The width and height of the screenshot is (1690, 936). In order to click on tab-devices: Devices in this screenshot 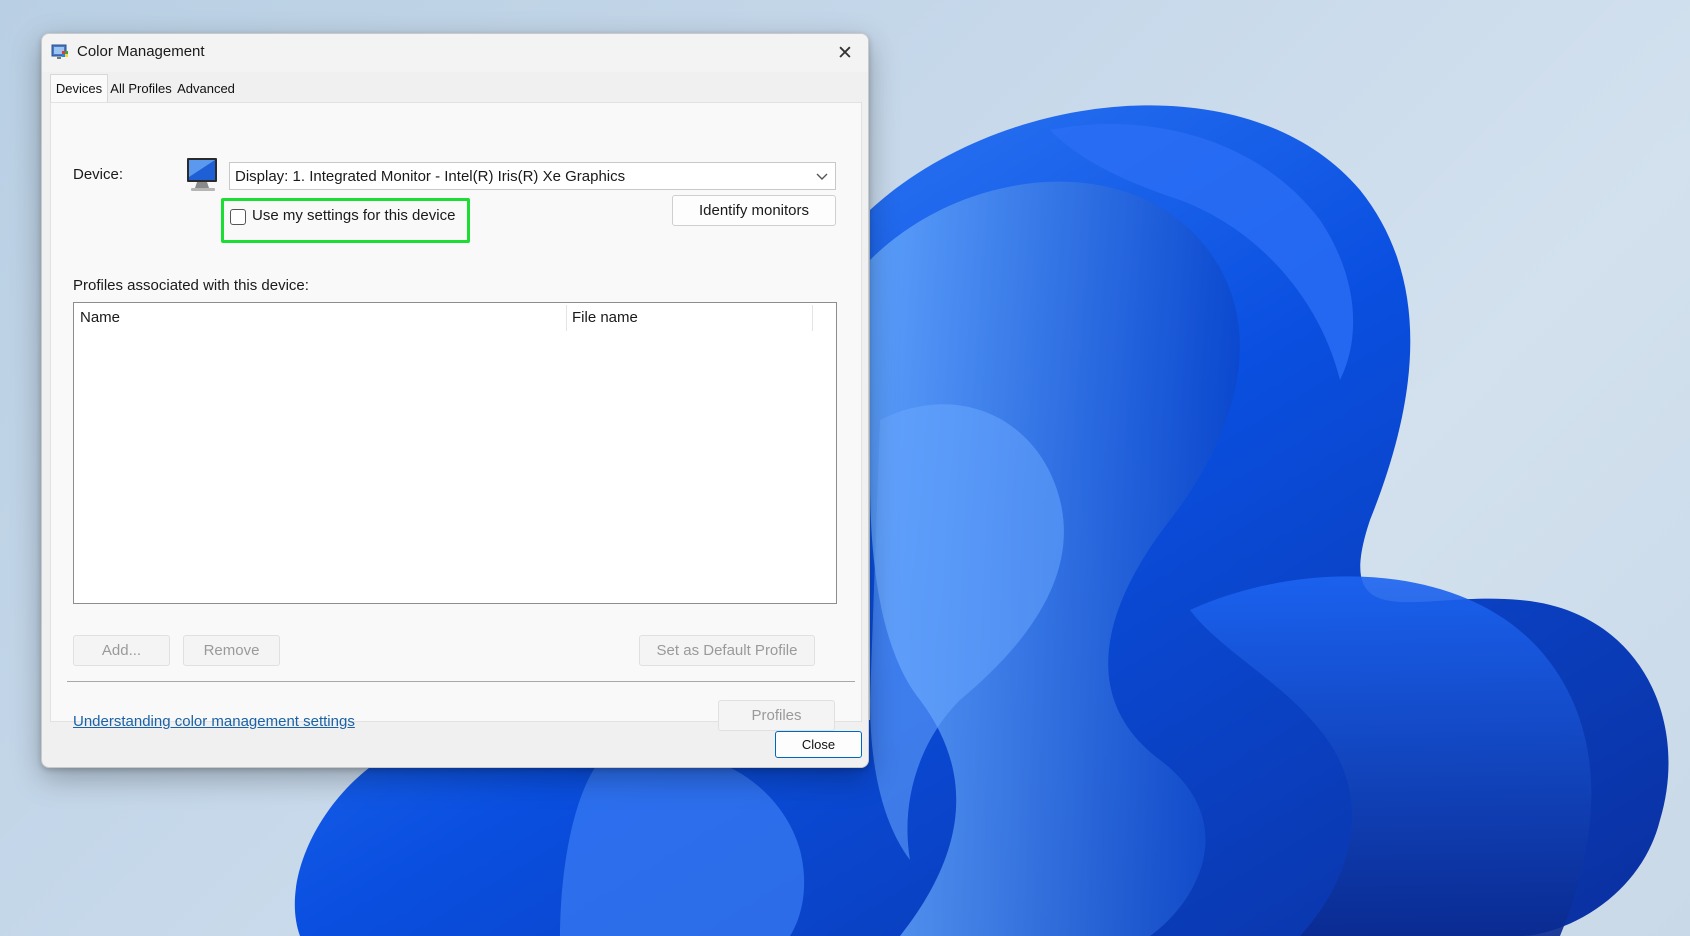, I will do `click(79, 88)`.